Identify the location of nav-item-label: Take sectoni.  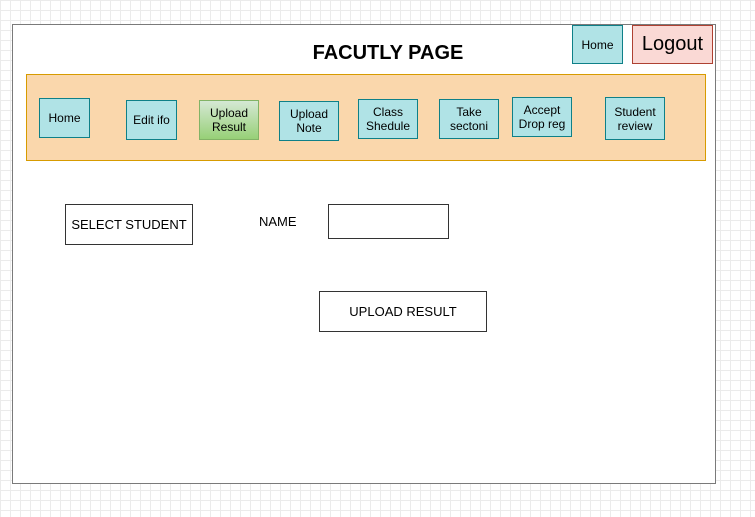
(469, 119).